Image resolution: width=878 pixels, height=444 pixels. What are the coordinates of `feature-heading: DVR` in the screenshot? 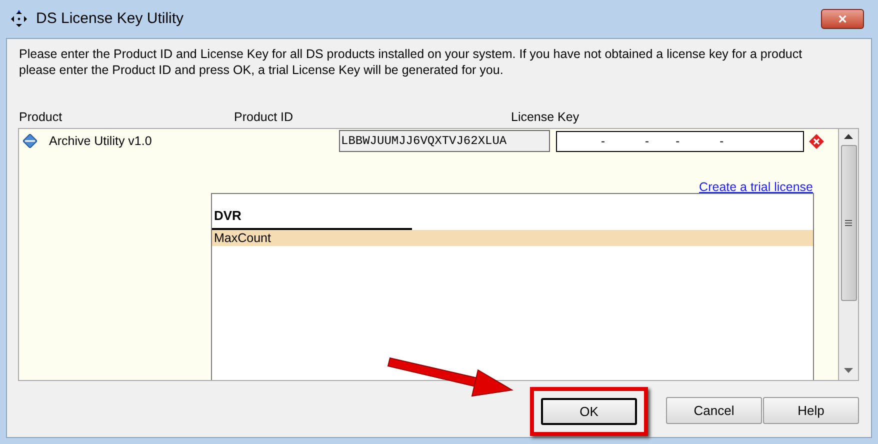 It's located at (227, 215).